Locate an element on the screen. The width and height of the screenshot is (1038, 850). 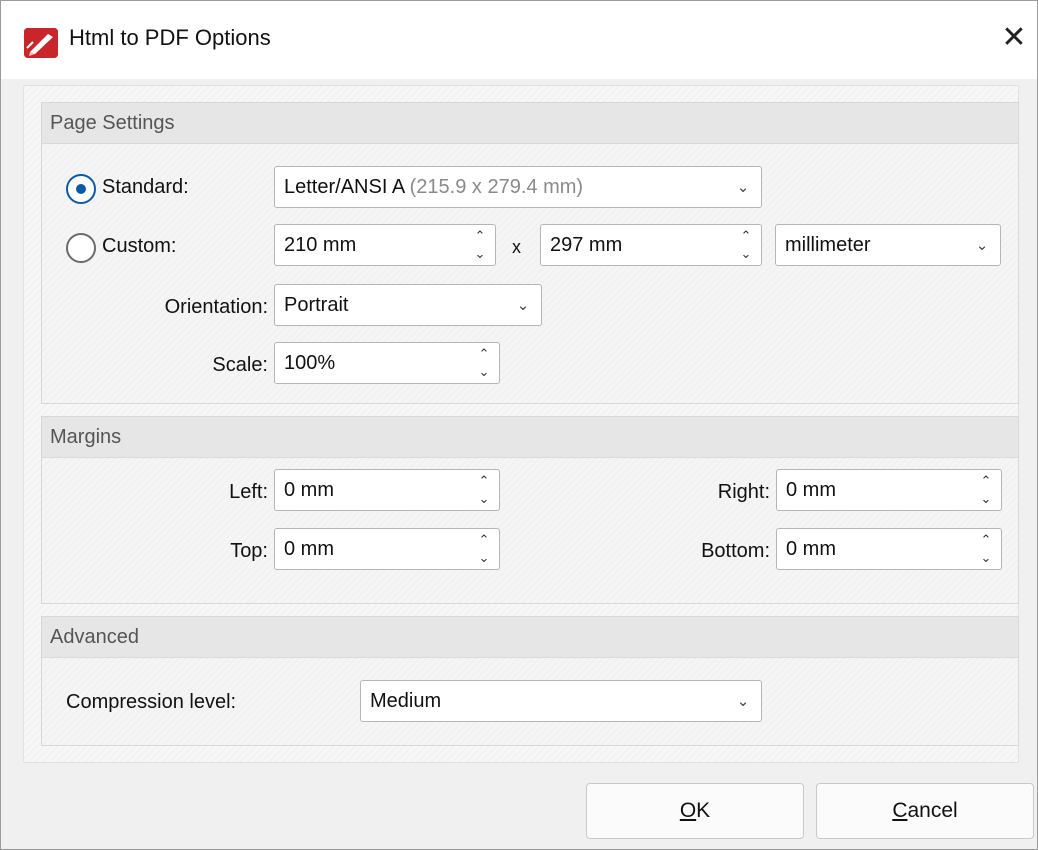
standard-size-detail: (215.9 x 279.4 mm) is located at coordinates (496, 187).